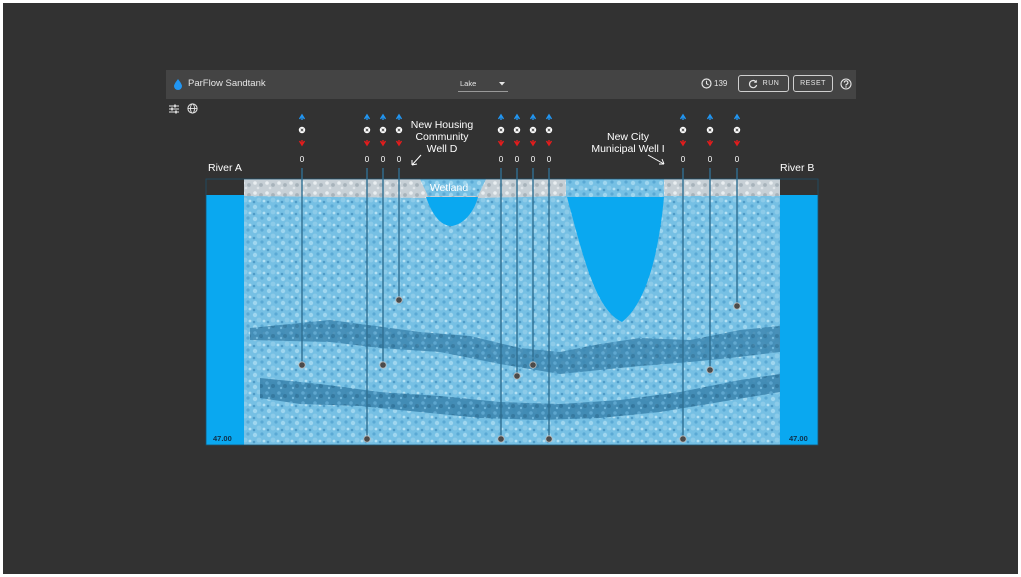  I want to click on housing-label-line1: New Housing, so click(442, 125).